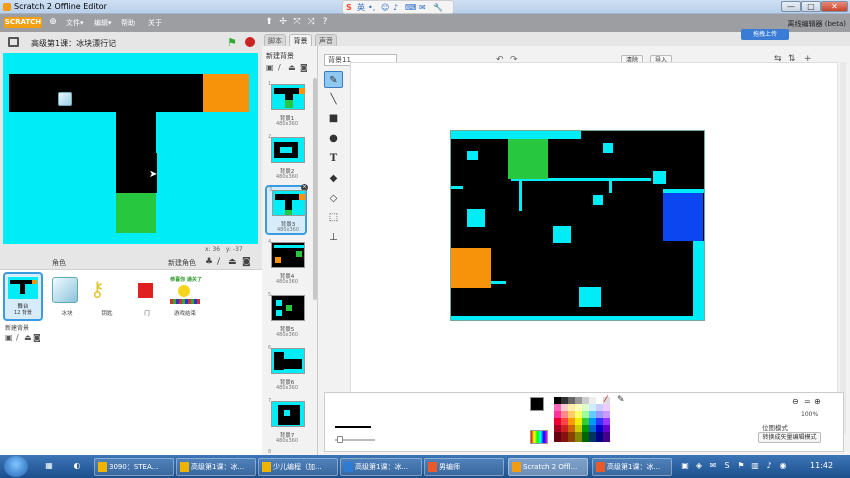 The image size is (850, 478). Describe the element at coordinates (834, 6) in the screenshot. I see `close-button: ✕` at that location.